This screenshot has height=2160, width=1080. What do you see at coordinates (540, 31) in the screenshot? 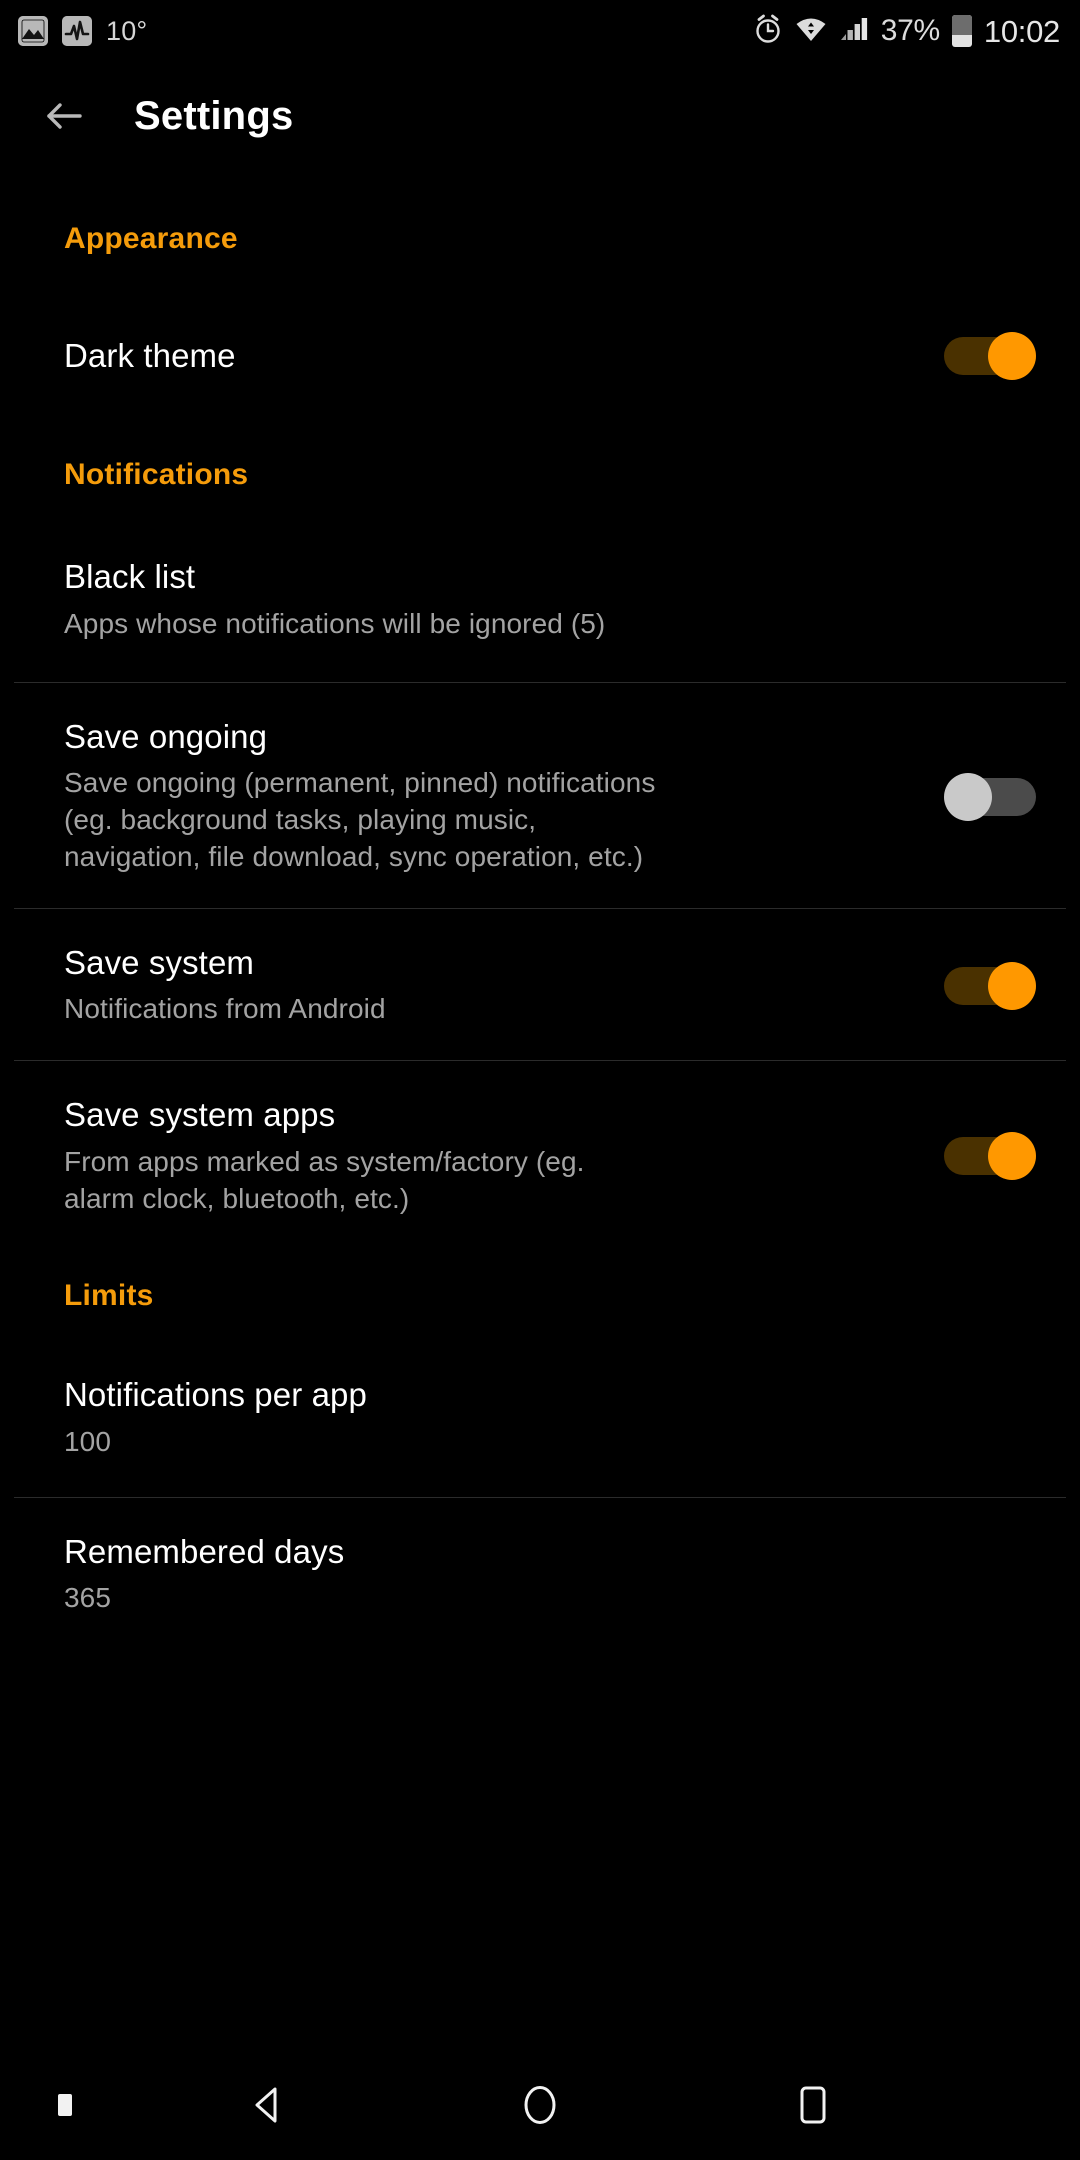
I see `status-bar: 10° 37% 10:02` at bounding box center [540, 31].